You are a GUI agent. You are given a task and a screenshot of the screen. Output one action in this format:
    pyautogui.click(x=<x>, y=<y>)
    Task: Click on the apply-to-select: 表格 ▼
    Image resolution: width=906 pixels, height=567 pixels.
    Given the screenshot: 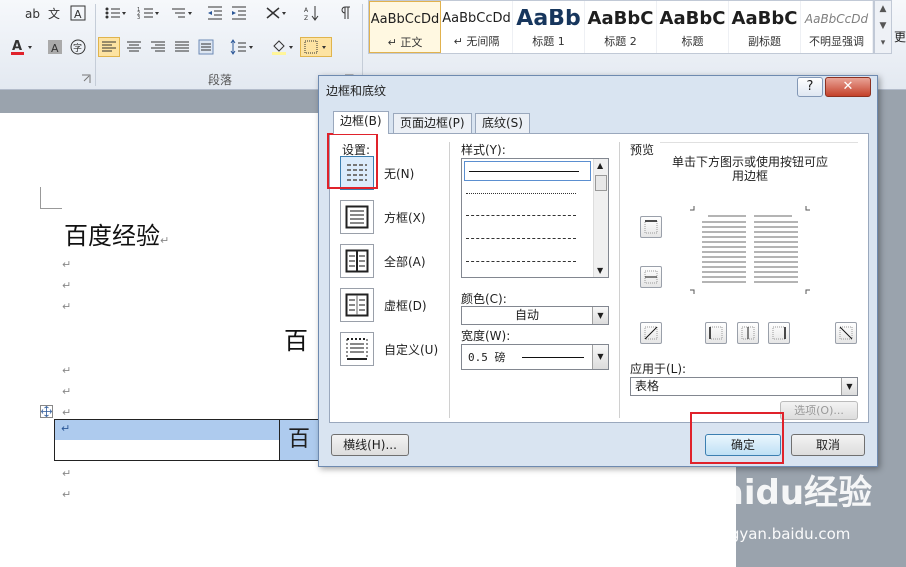 What is the action you would take?
    pyautogui.click(x=744, y=386)
    